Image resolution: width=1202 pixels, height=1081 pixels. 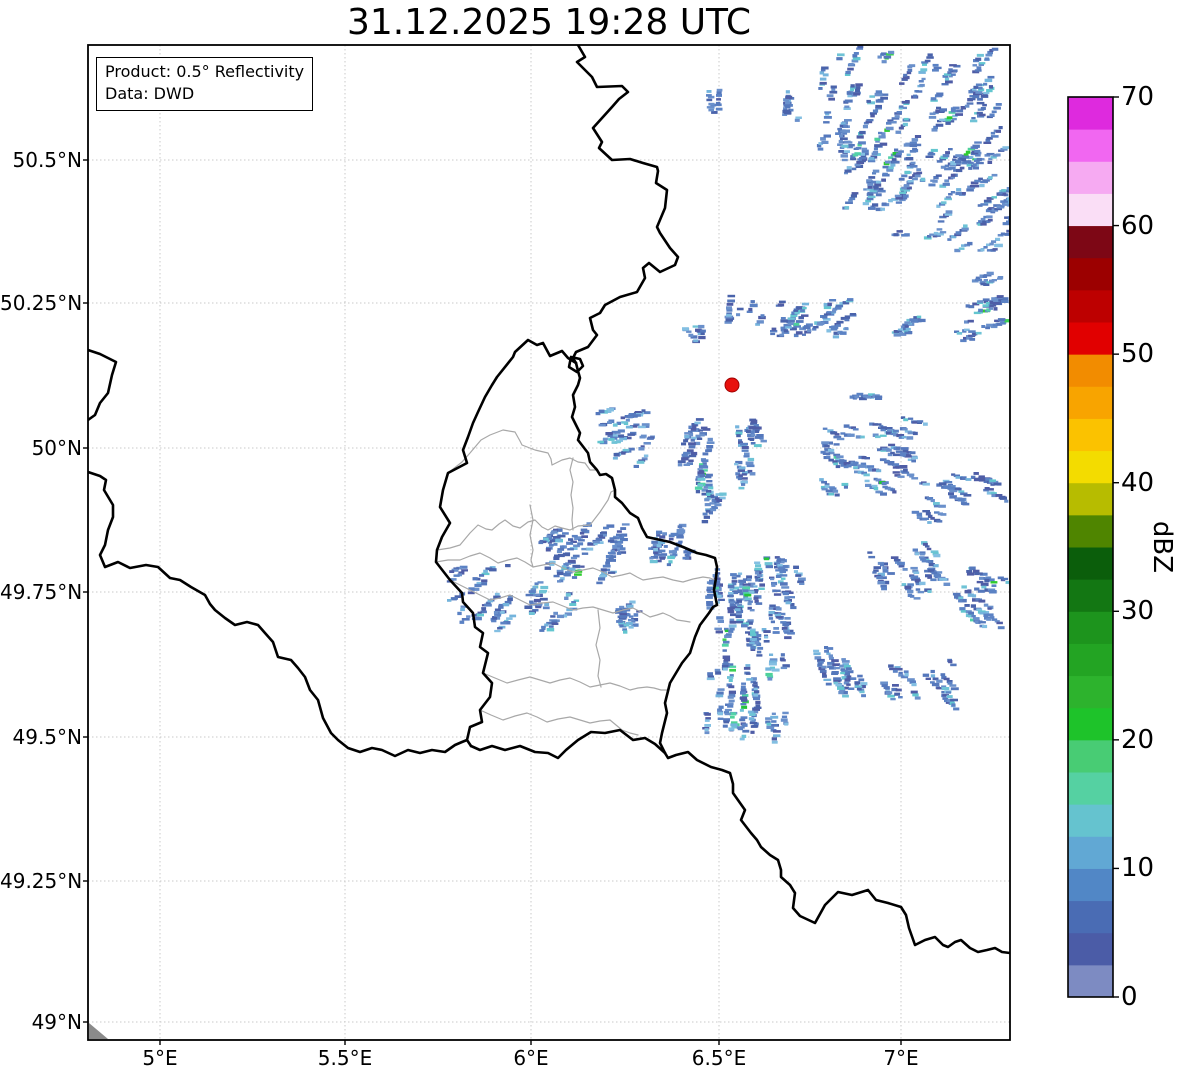 I want to click on colorbar-segment, so click(x=1090, y=210).